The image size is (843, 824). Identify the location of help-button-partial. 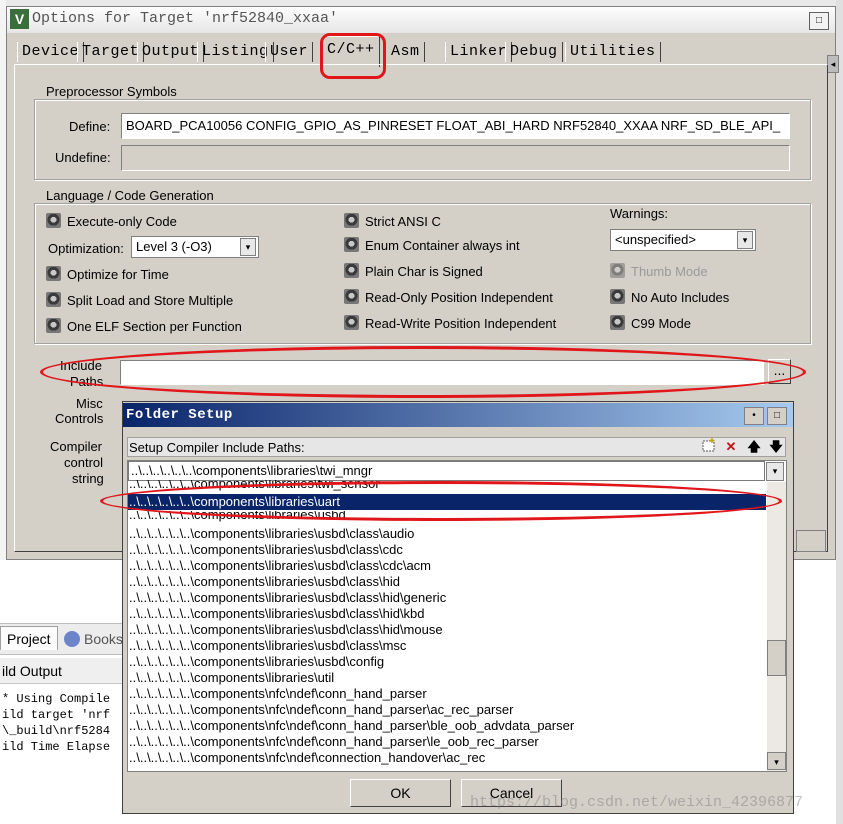
(811, 541).